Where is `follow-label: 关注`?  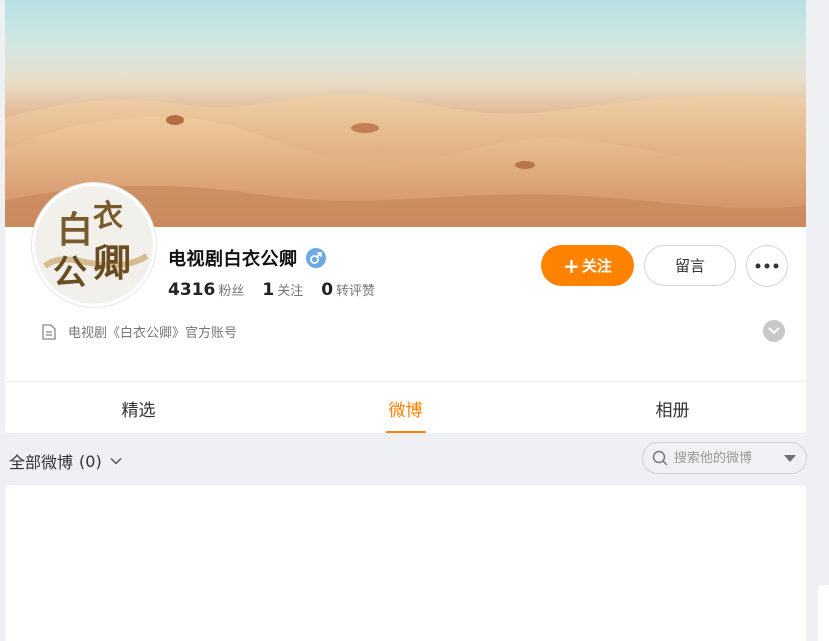 follow-label: 关注 is located at coordinates (596, 266).